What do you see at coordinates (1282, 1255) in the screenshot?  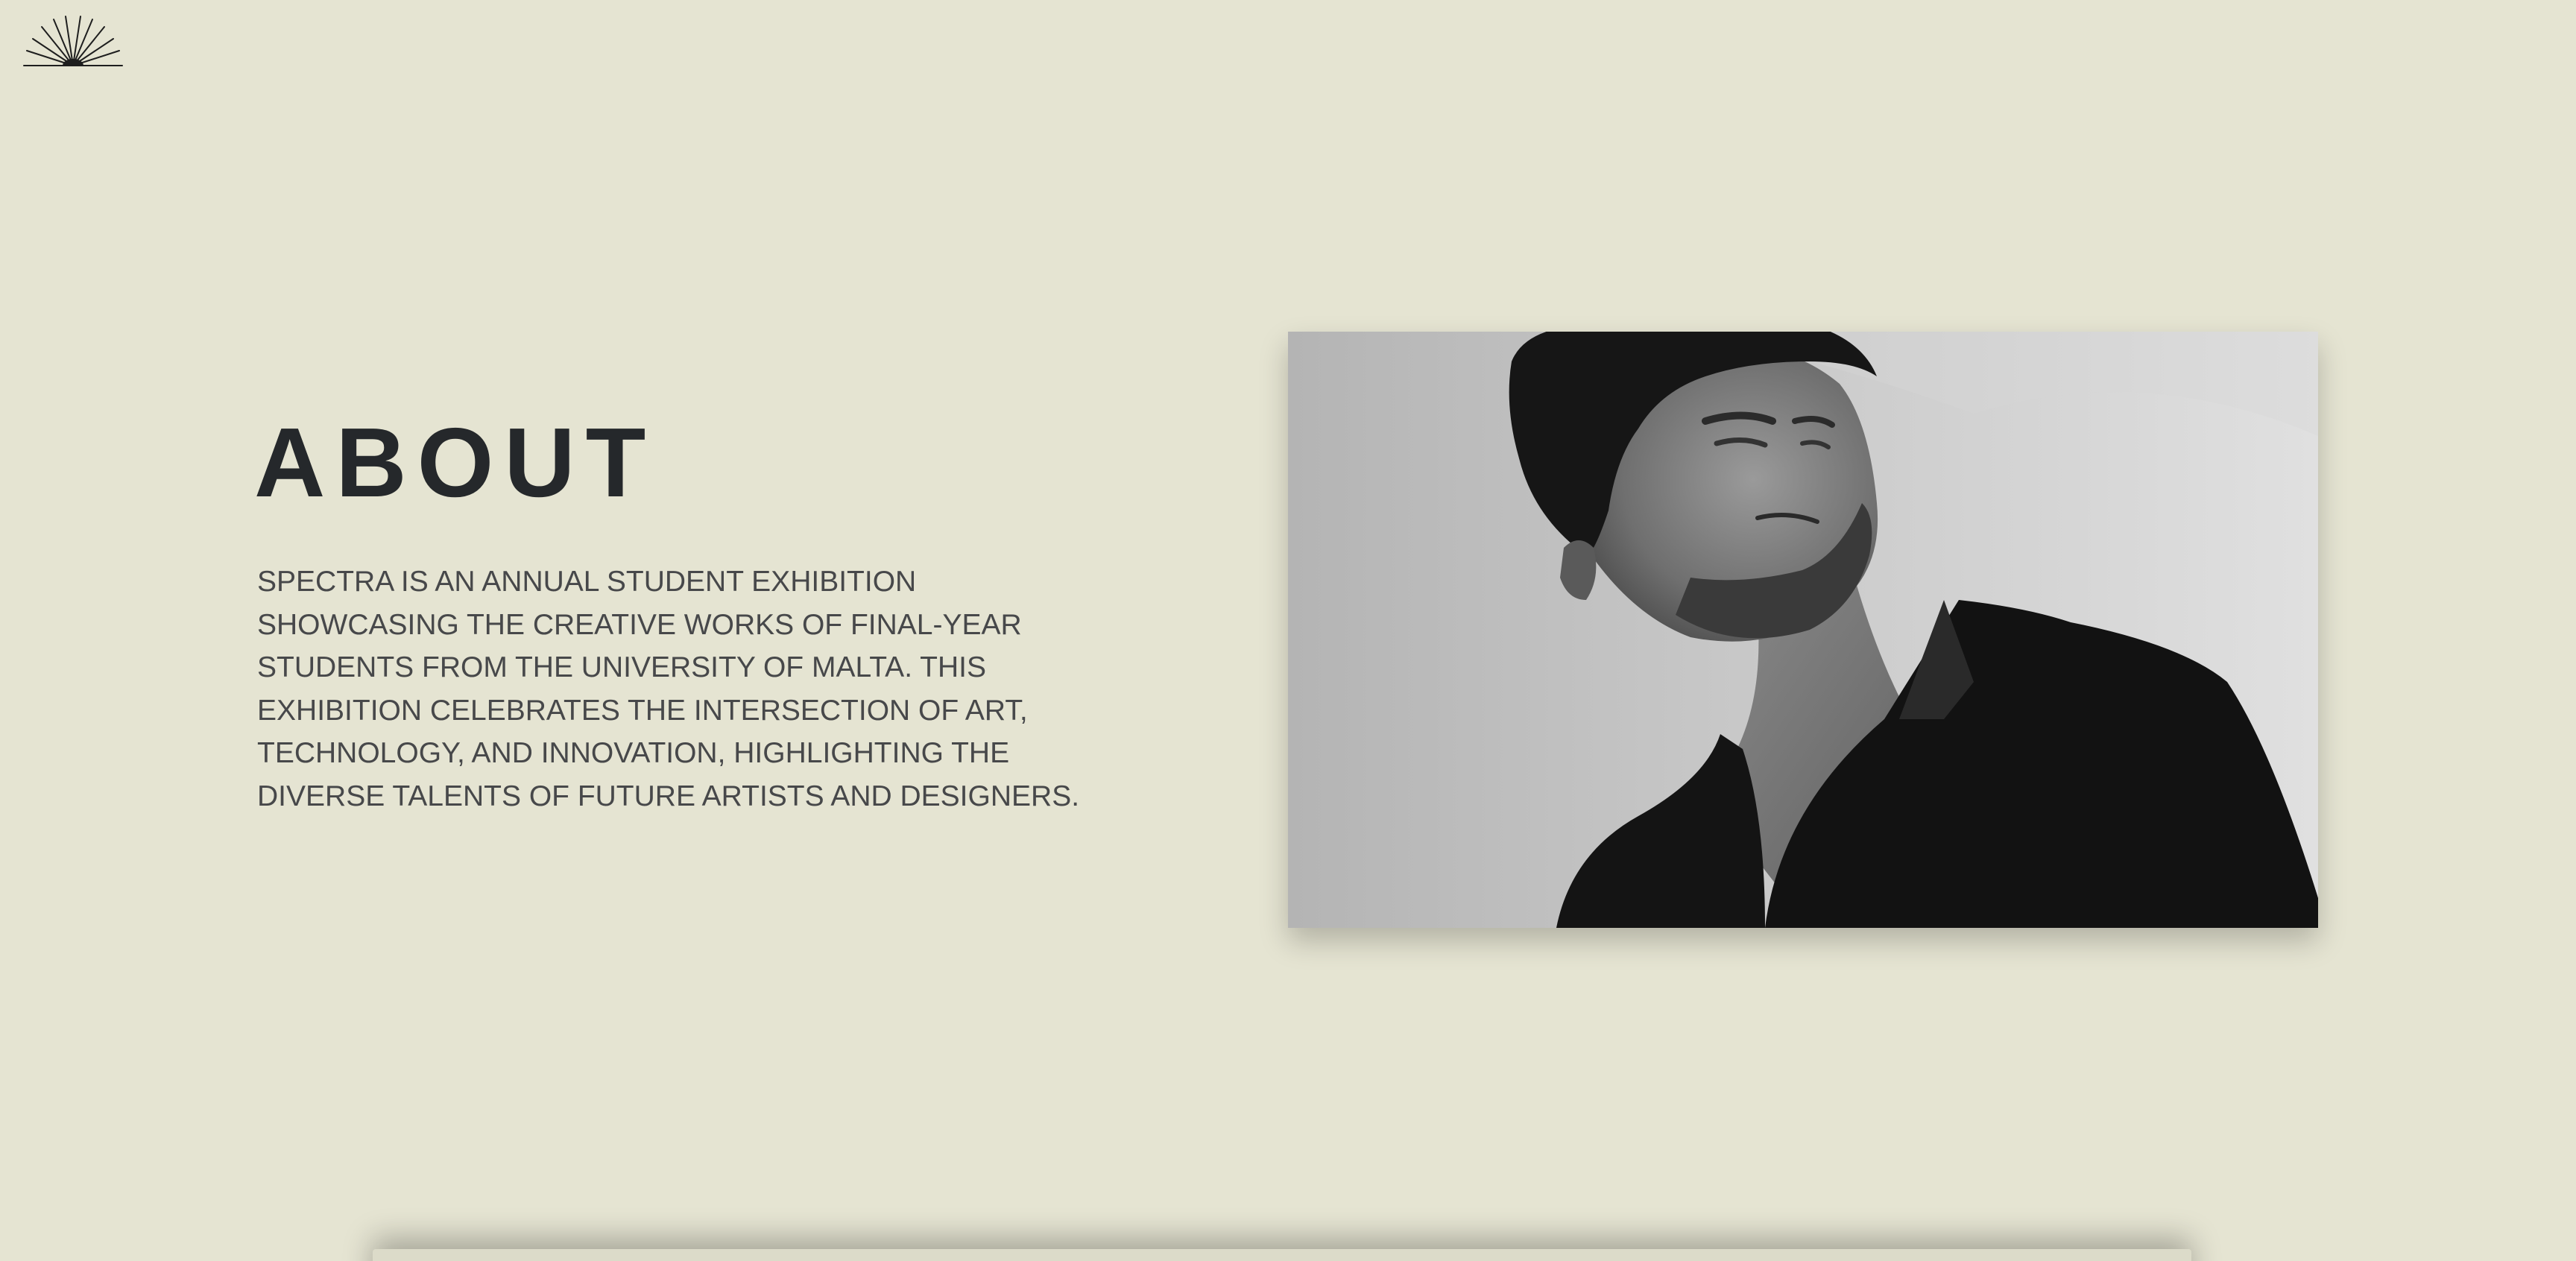 I see `next-section-card` at bounding box center [1282, 1255].